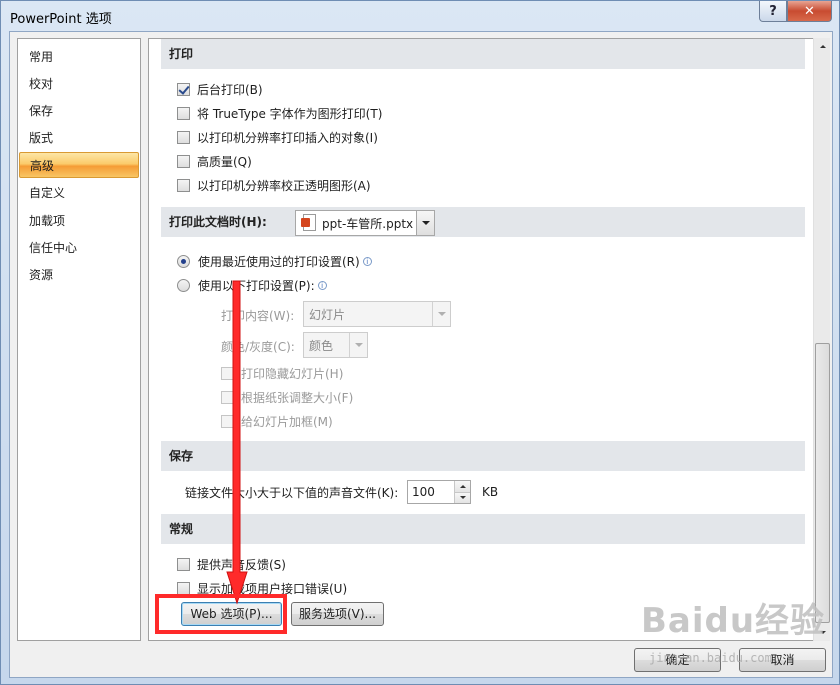  What do you see at coordinates (439, 492) in the screenshot?
I see `sound-size-stepper: 100` at bounding box center [439, 492].